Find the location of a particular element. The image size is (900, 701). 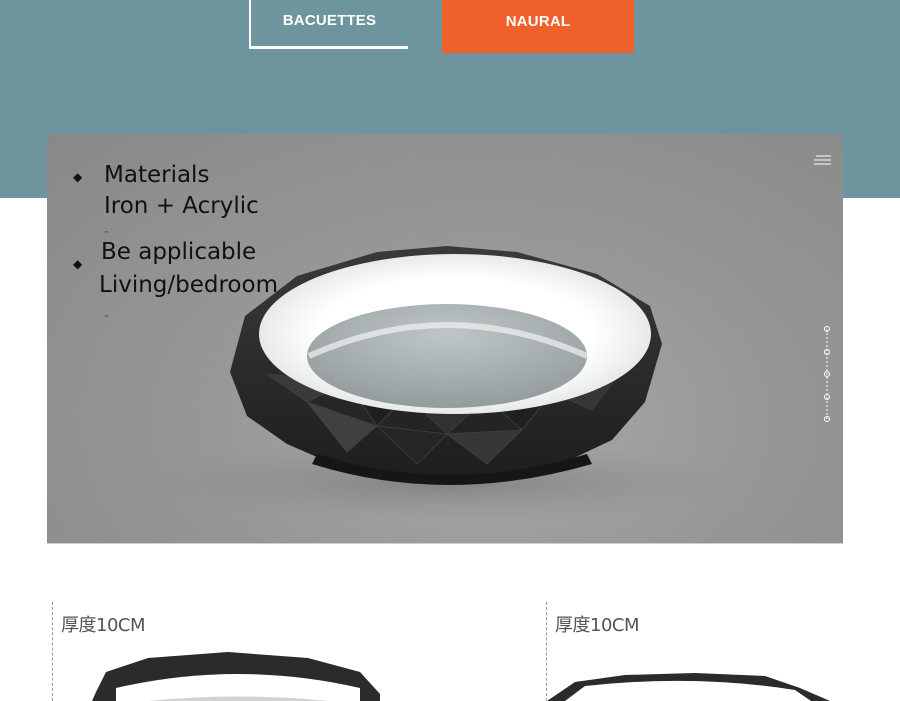

spec-applicable-value: Living/bedroom is located at coordinates (188, 285).